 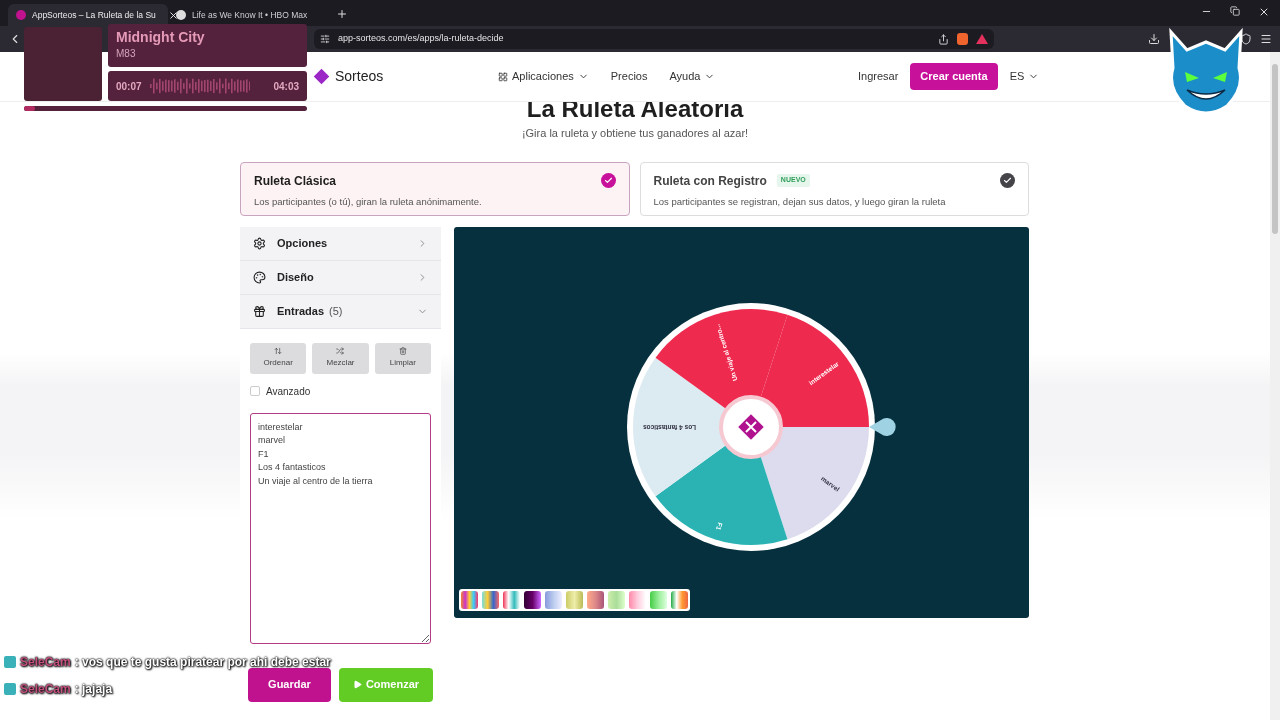 I want to click on accordion-header: Entradas (5), so click(x=340, y=311).